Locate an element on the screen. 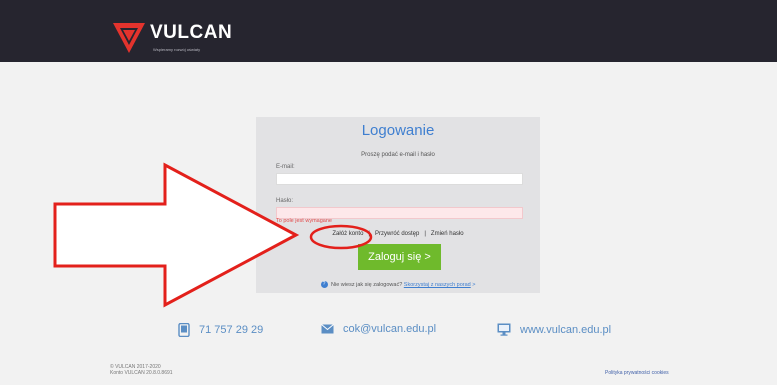 The image size is (777, 385). vulcan-logo: VULCAN Wspieramy rozwój oświaty is located at coordinates (172, 40).